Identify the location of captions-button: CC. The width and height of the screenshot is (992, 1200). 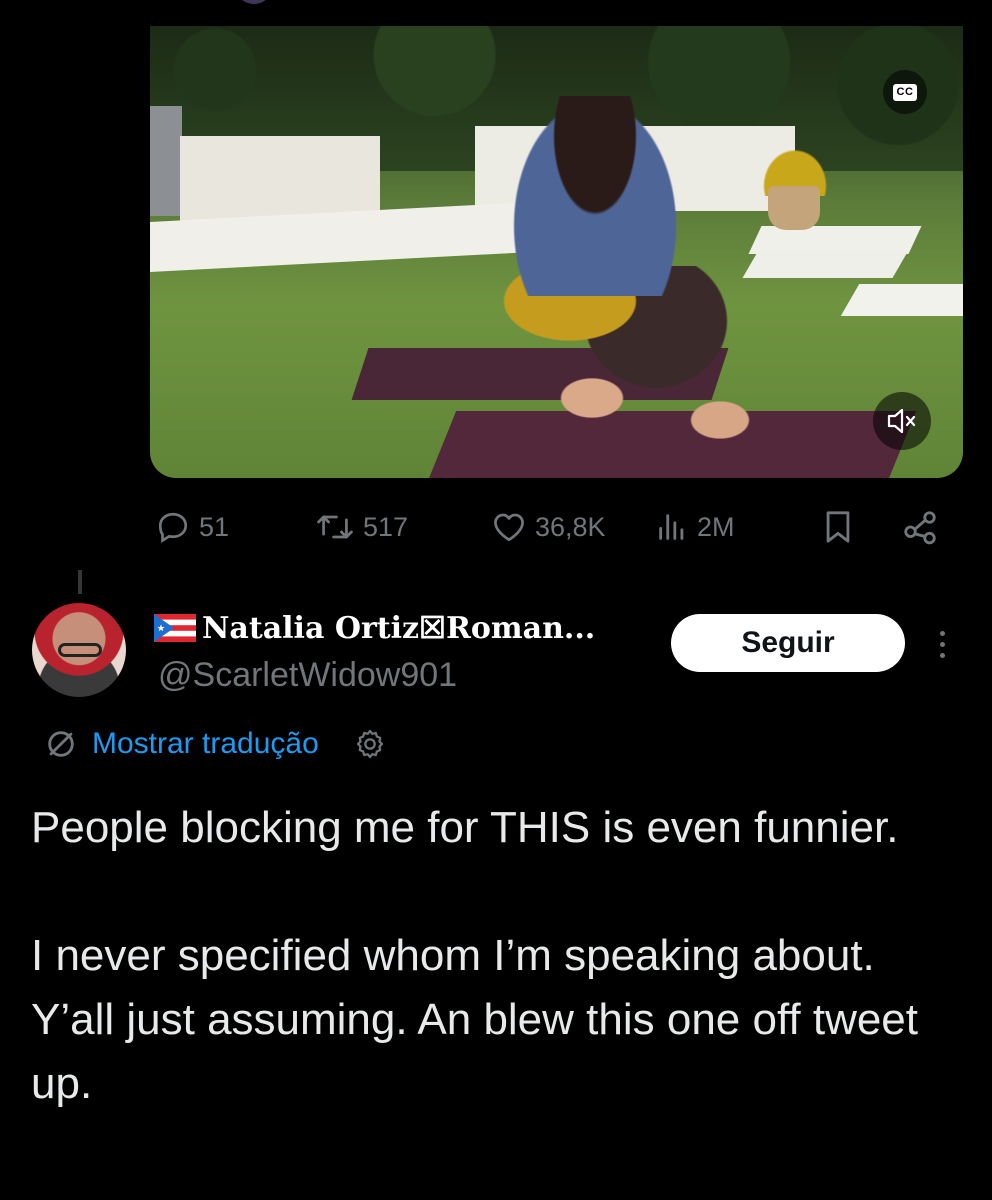
(905, 92).